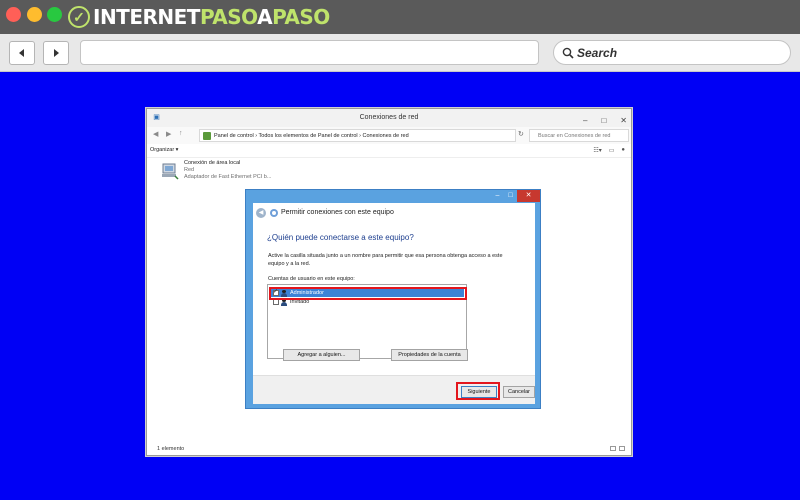 This screenshot has width=800, height=500. I want to click on cancel-button: Cancelar, so click(519, 392).